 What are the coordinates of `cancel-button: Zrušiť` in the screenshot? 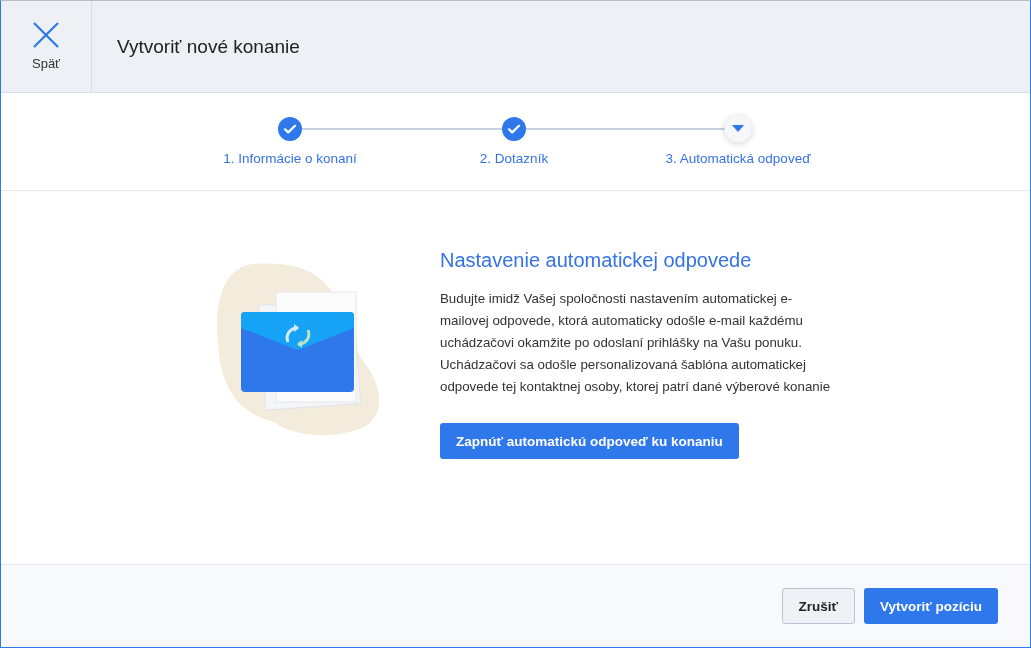 It's located at (818, 606).